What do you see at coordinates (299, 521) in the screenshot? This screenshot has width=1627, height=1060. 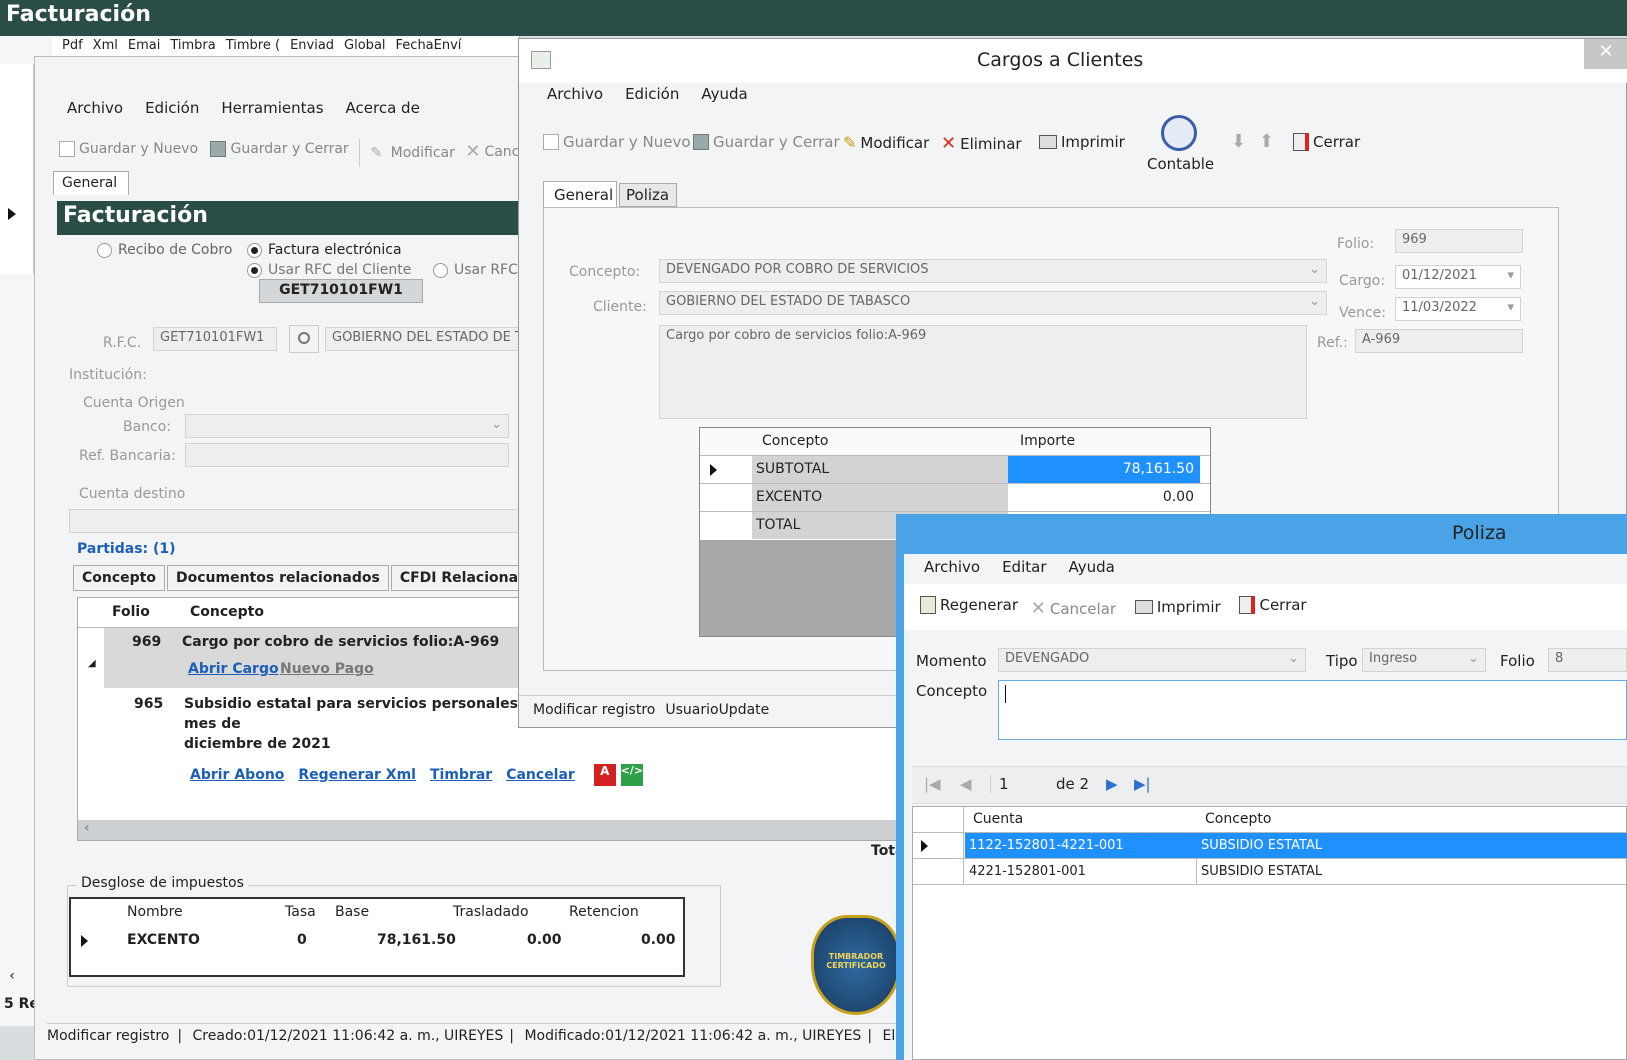 I see `cuenta-destino-input` at bounding box center [299, 521].